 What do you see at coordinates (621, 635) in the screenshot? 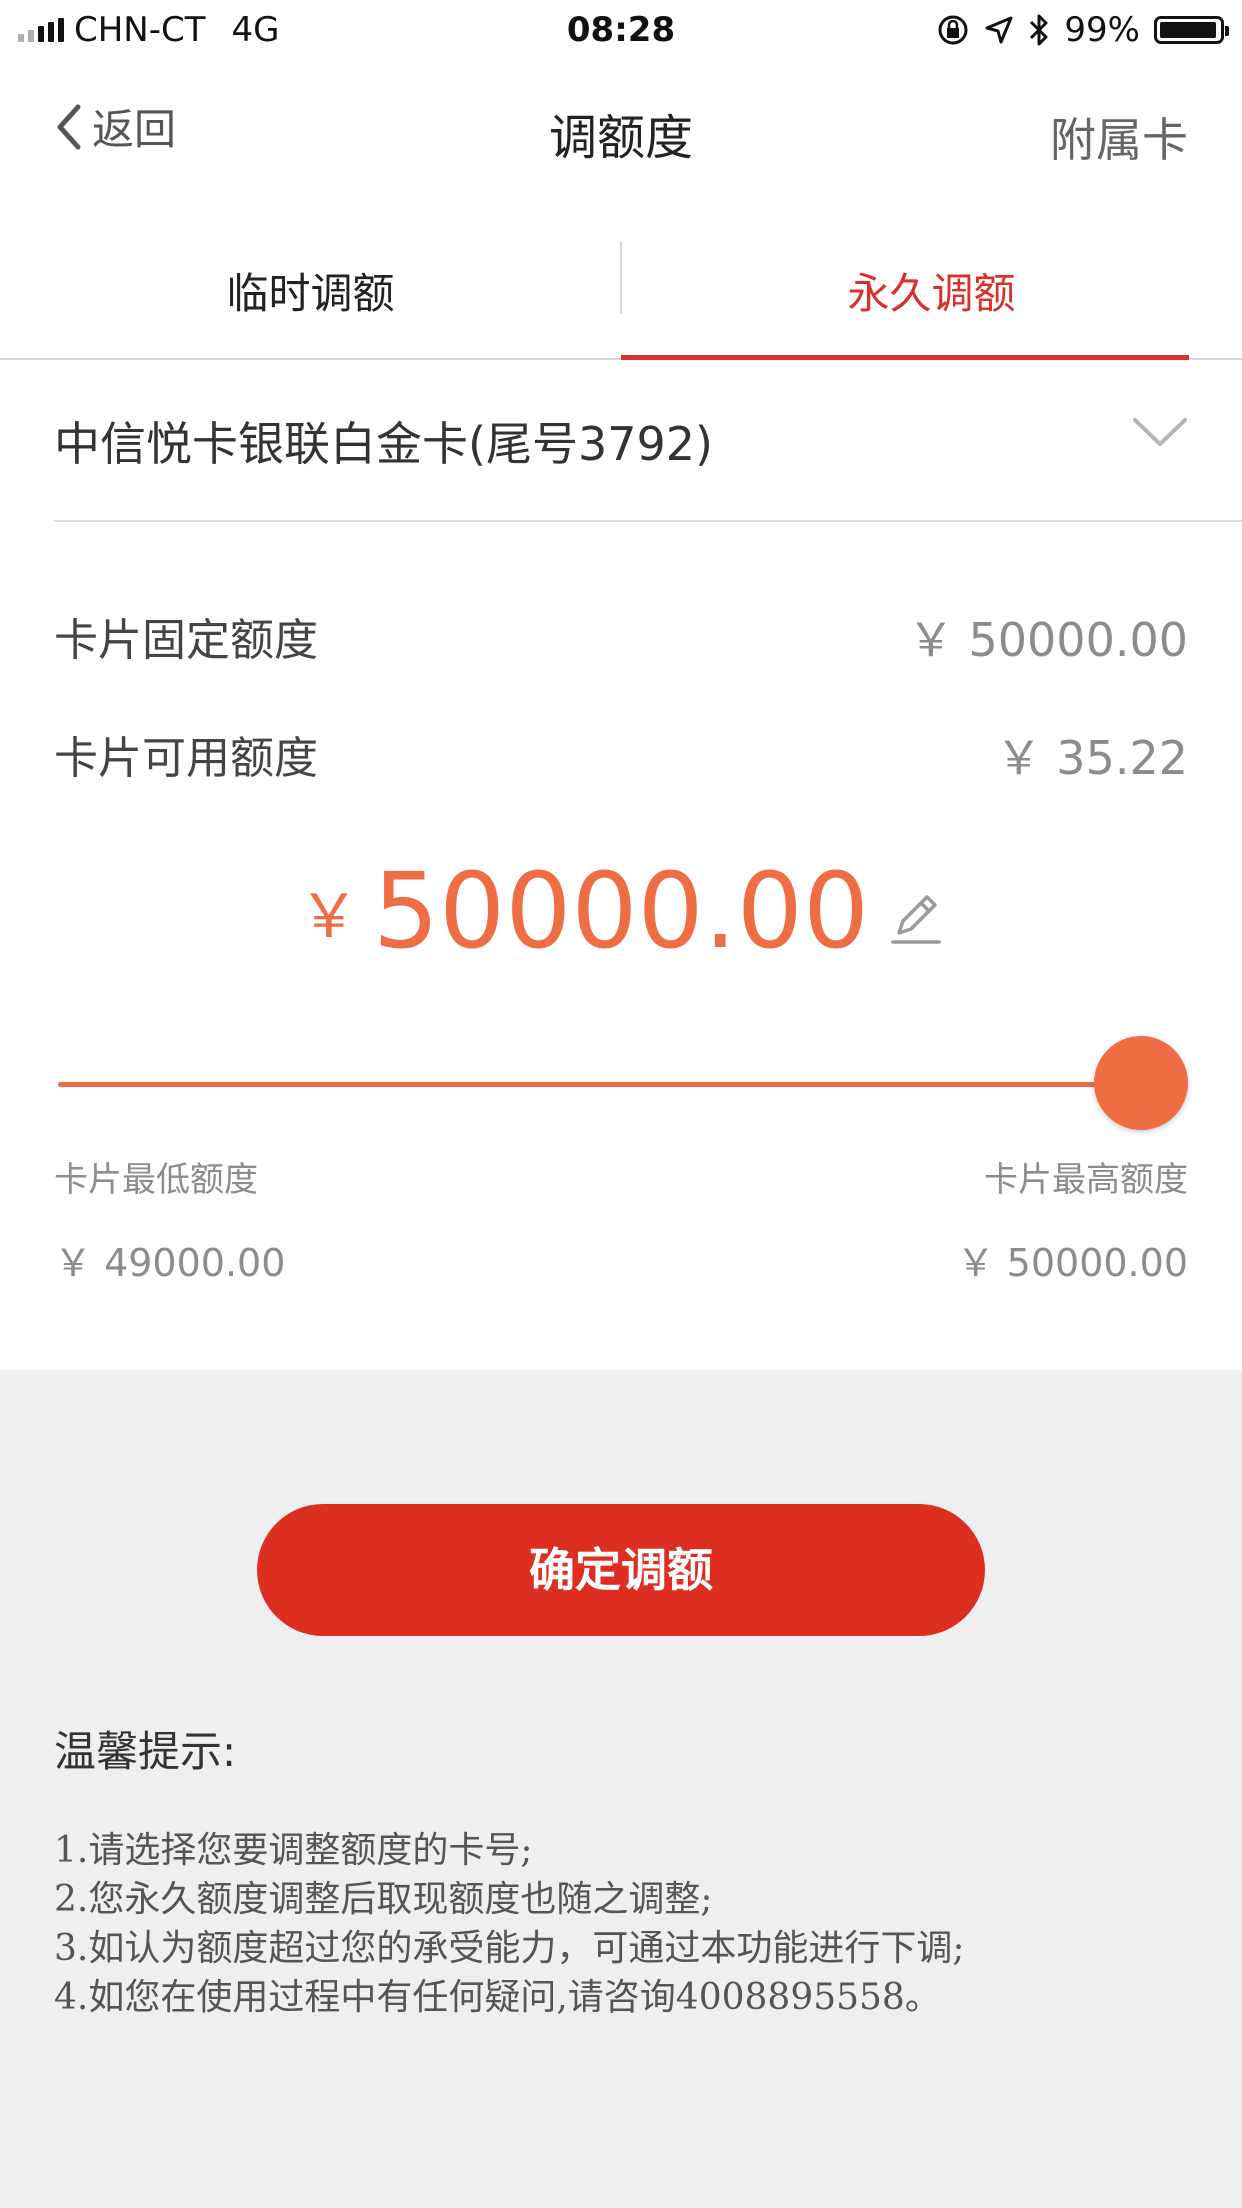
I see `fixed-limit-row: 卡片固定额度 ￥ 50000.00` at bounding box center [621, 635].